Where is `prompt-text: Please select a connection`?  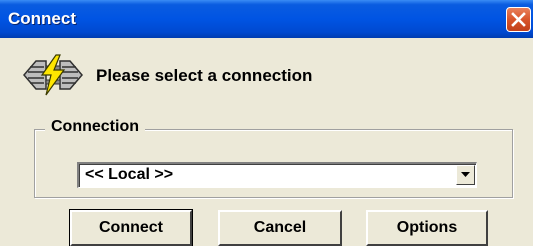
prompt-text: Please select a connection is located at coordinates (204, 75).